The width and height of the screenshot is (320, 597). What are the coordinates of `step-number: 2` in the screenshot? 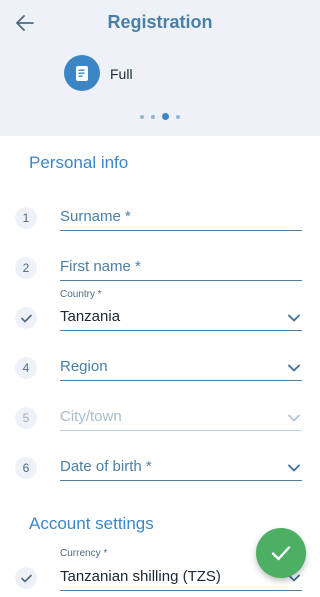 It's located at (26, 268).